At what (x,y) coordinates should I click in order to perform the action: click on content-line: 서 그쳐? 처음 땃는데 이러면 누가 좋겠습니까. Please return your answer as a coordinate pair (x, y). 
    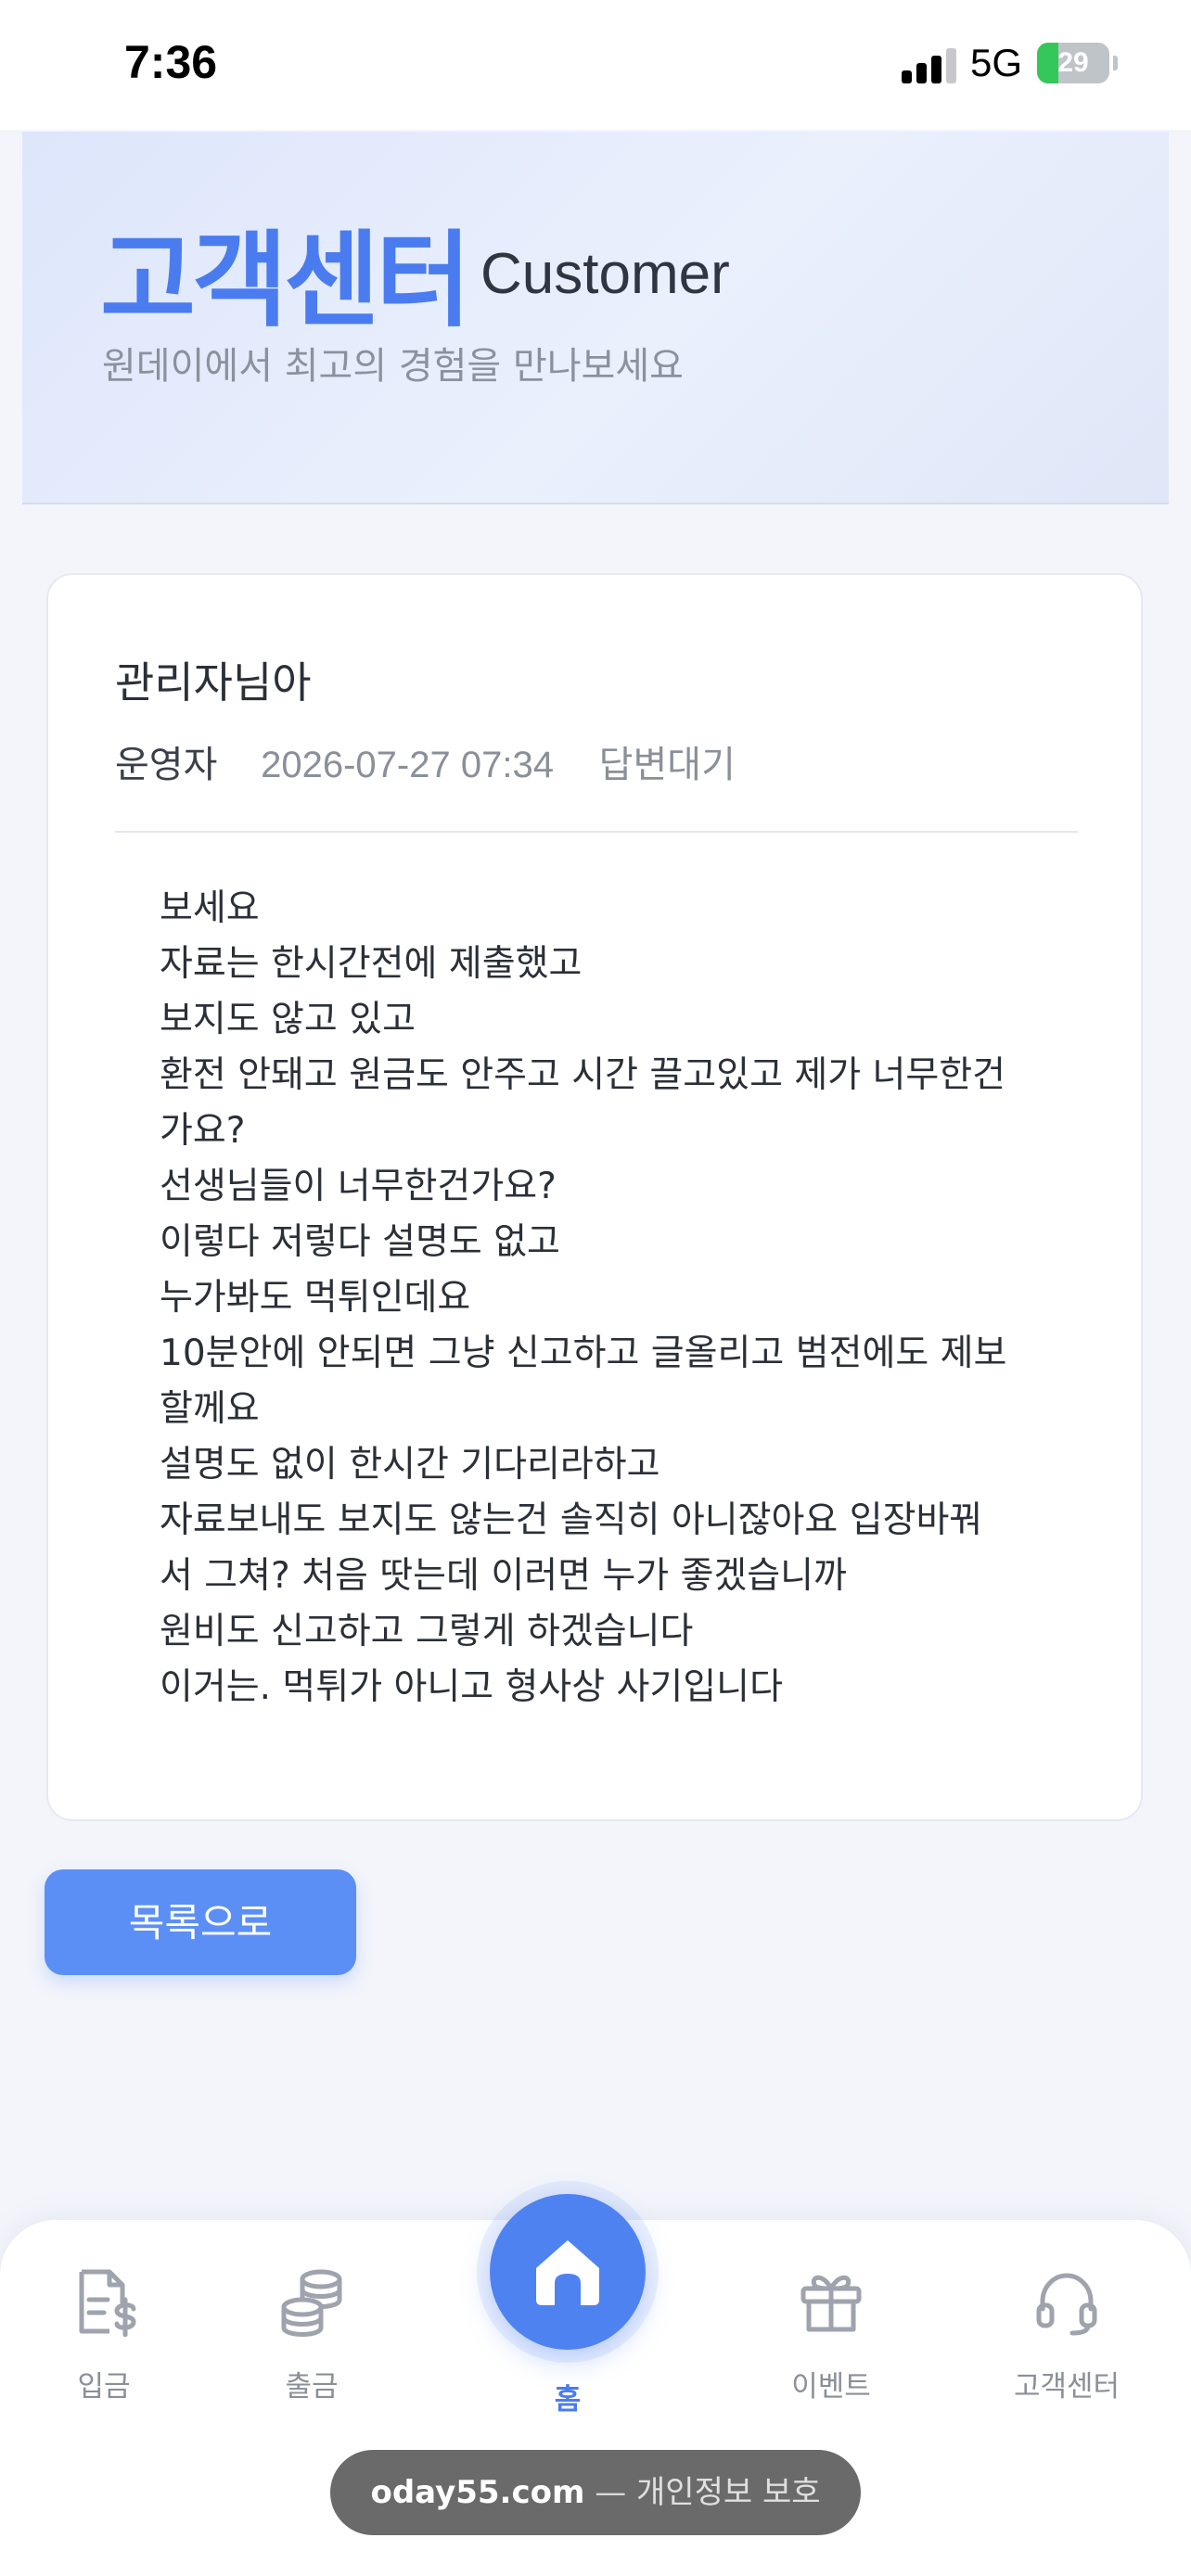
    Looking at the image, I should click on (503, 1576).